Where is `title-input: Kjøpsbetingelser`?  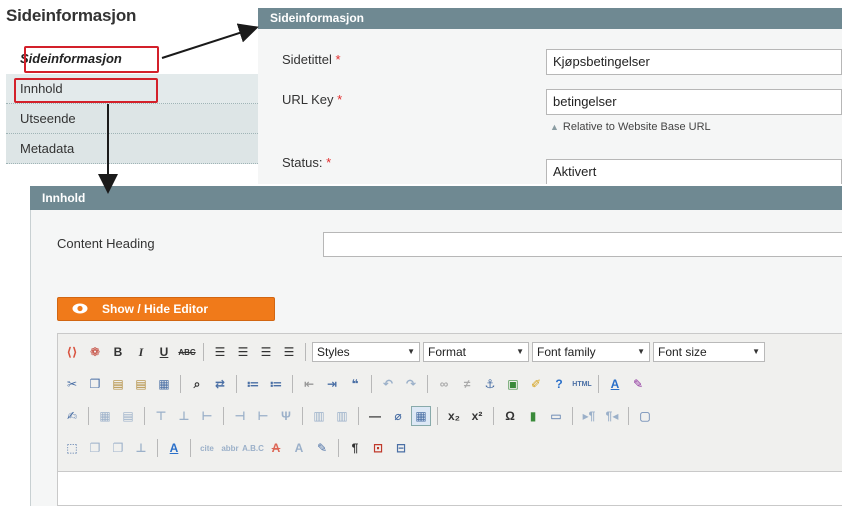
title-input: Kjøpsbetingelser is located at coordinates (694, 62).